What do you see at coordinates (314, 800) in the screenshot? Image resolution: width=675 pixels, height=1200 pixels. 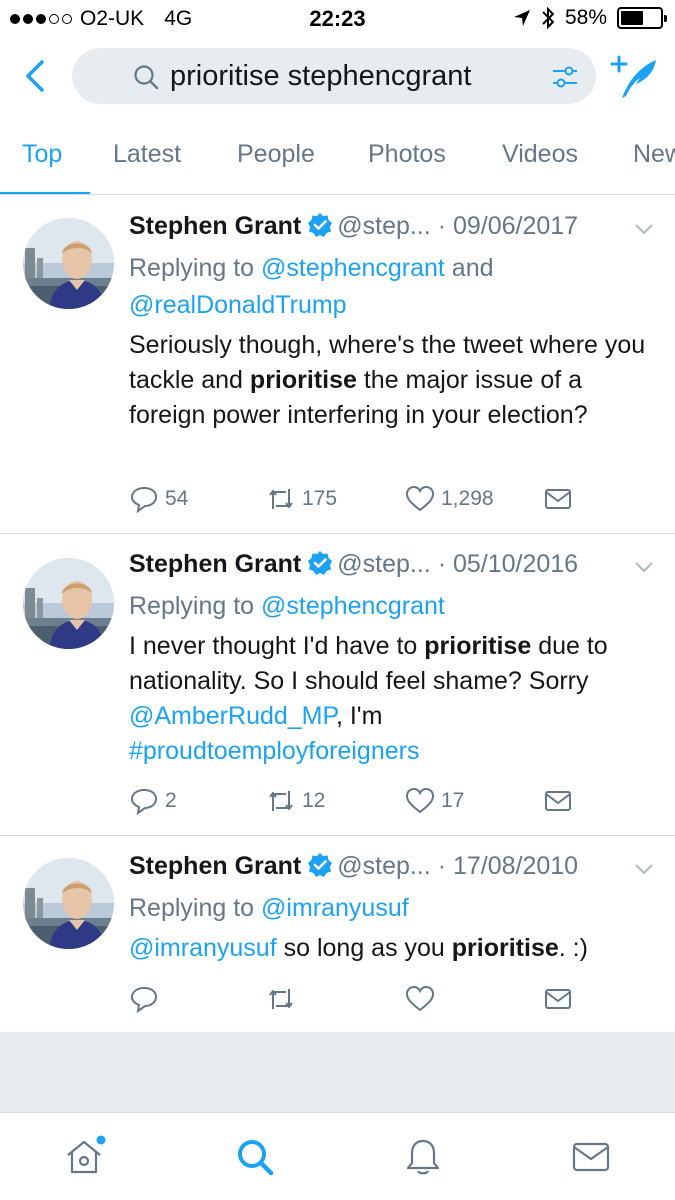 I see `retweet-count: 12` at bounding box center [314, 800].